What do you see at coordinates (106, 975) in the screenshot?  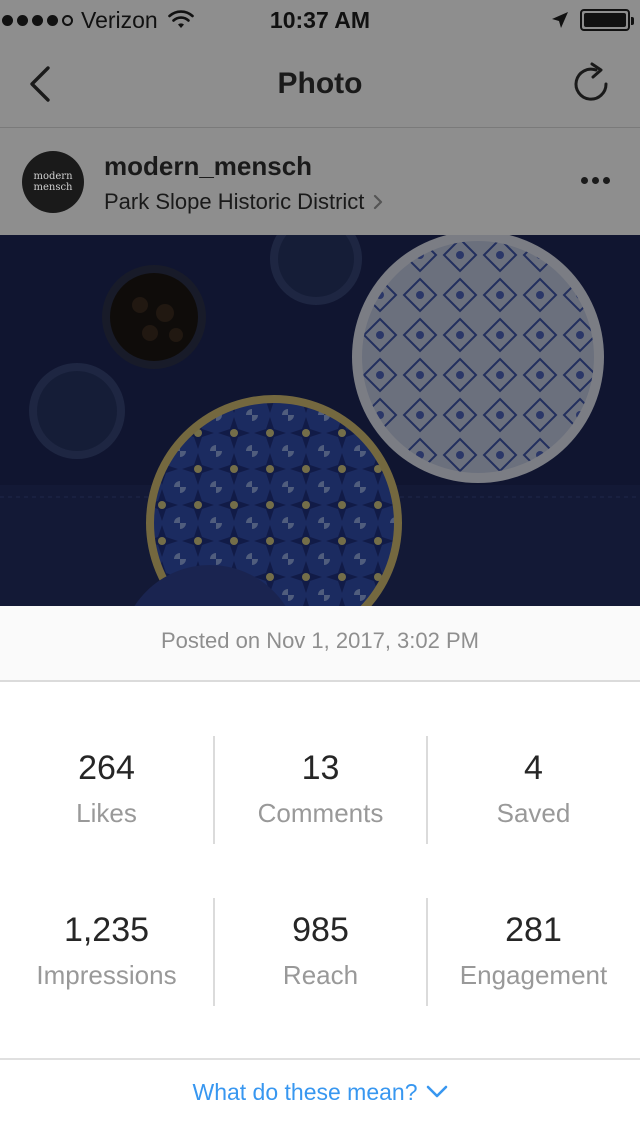 I see `stat-label: Impressions` at bounding box center [106, 975].